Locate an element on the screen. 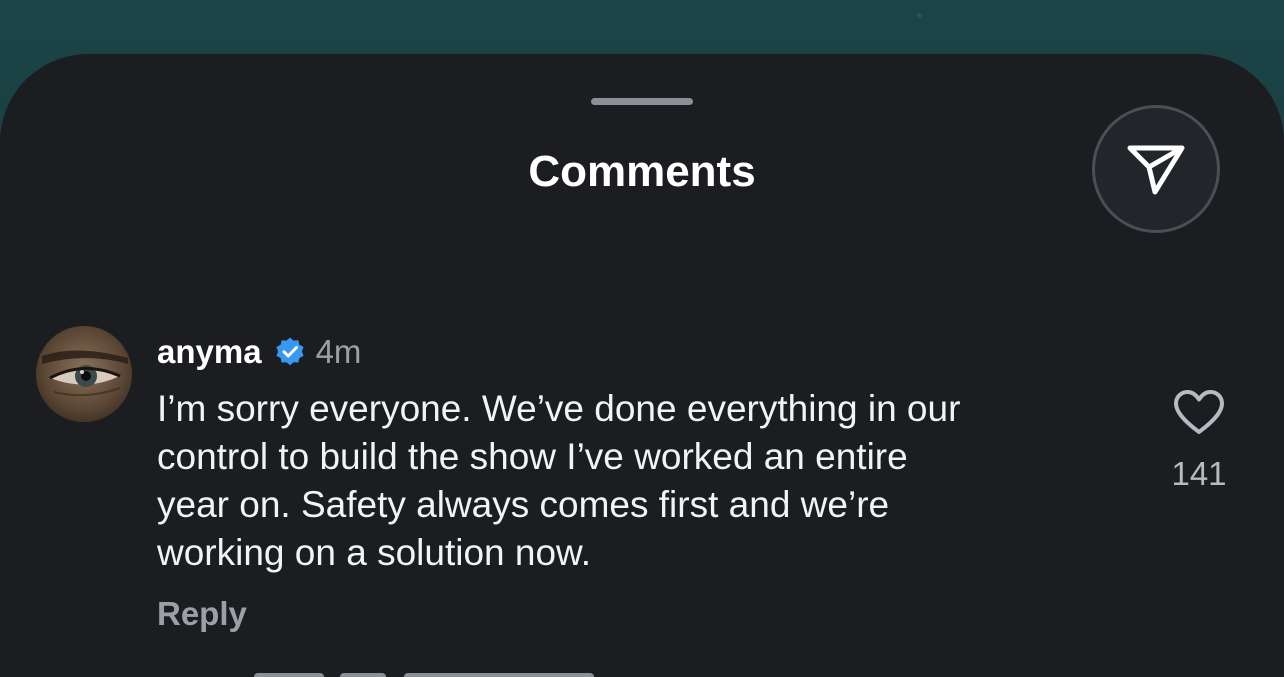 Image resolution: width=1284 pixels, height=677 pixels. comment-username: anyma is located at coordinates (209, 352).